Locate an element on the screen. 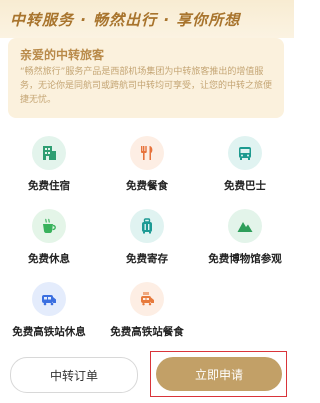 This screenshot has height=403, width=320. train-rest-icon is located at coordinates (49, 299).